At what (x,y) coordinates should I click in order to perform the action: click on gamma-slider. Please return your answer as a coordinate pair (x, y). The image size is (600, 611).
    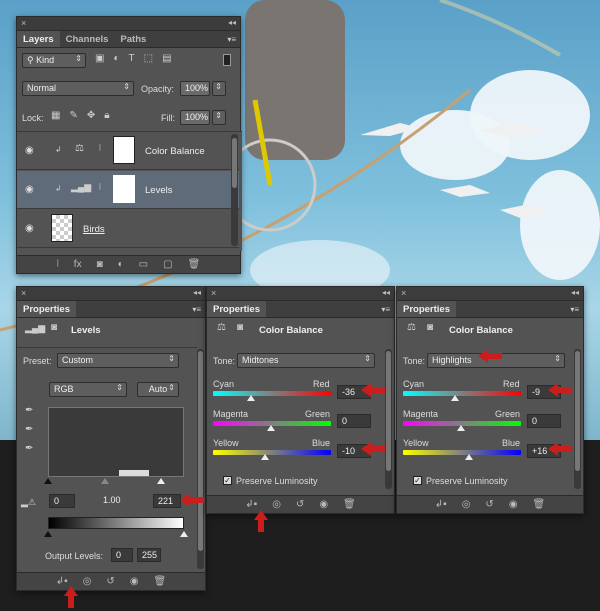
    Looking at the image, I should click on (105, 481).